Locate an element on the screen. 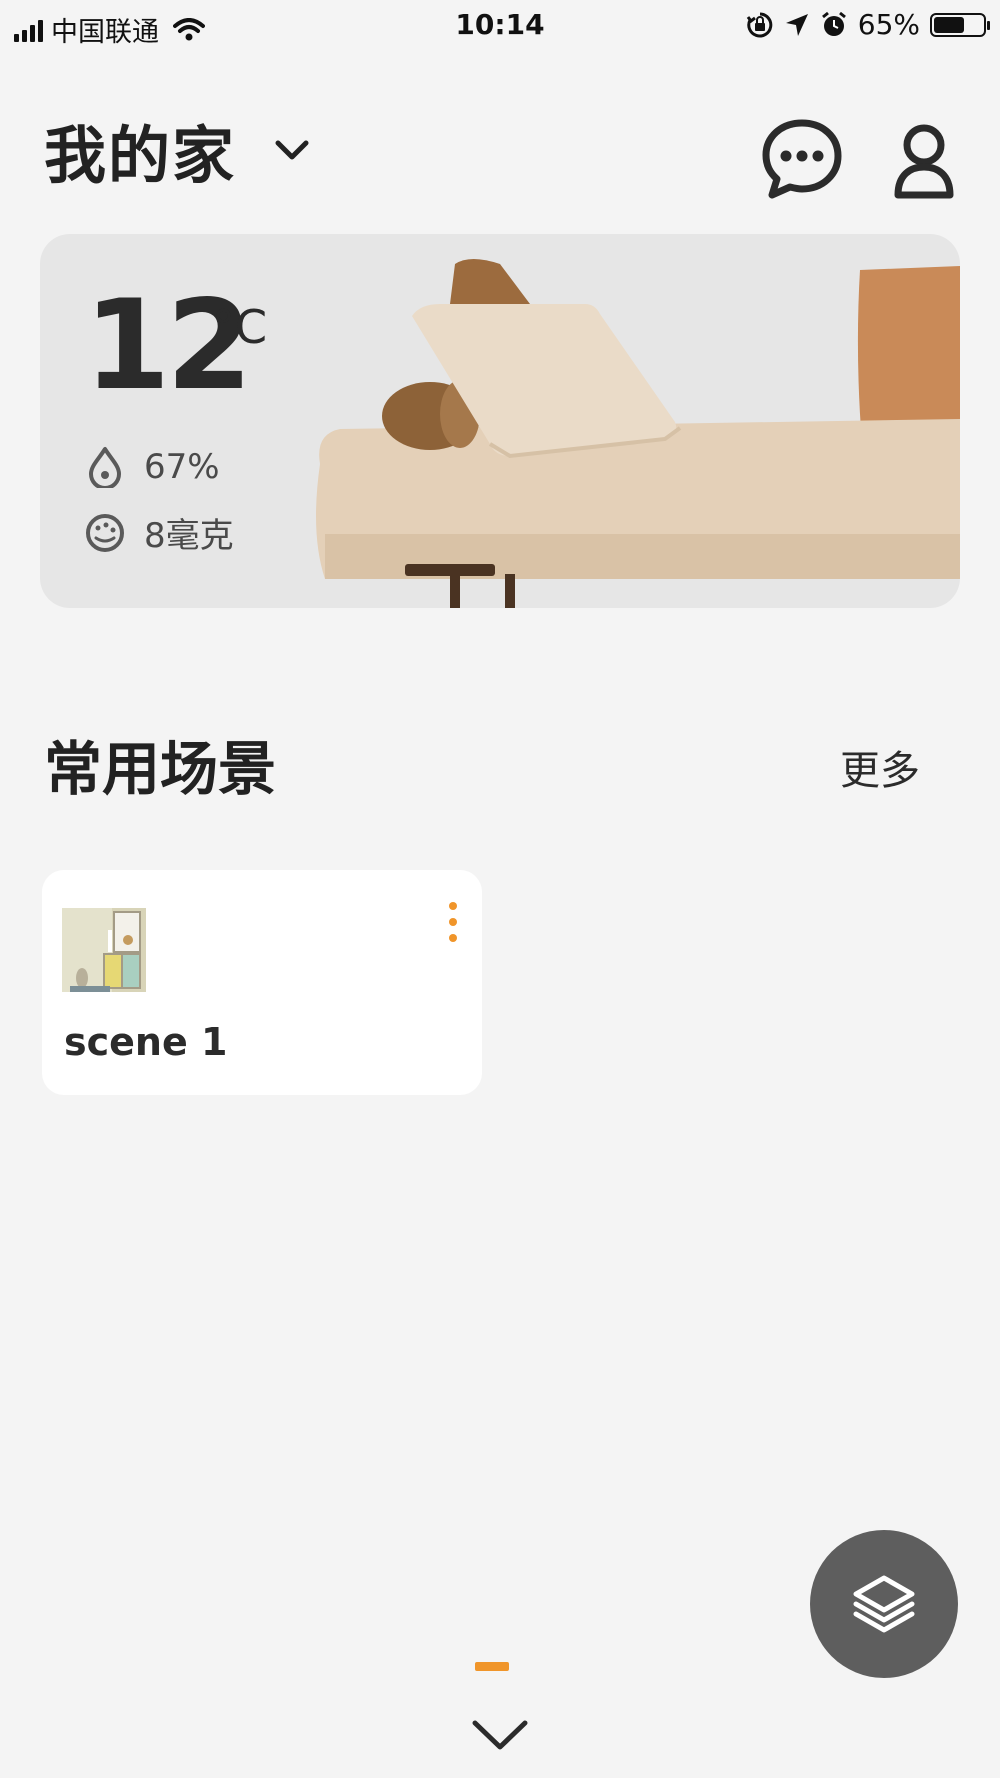 This screenshot has width=1000, height=1778. status-right: 65% is located at coordinates (868, 24).